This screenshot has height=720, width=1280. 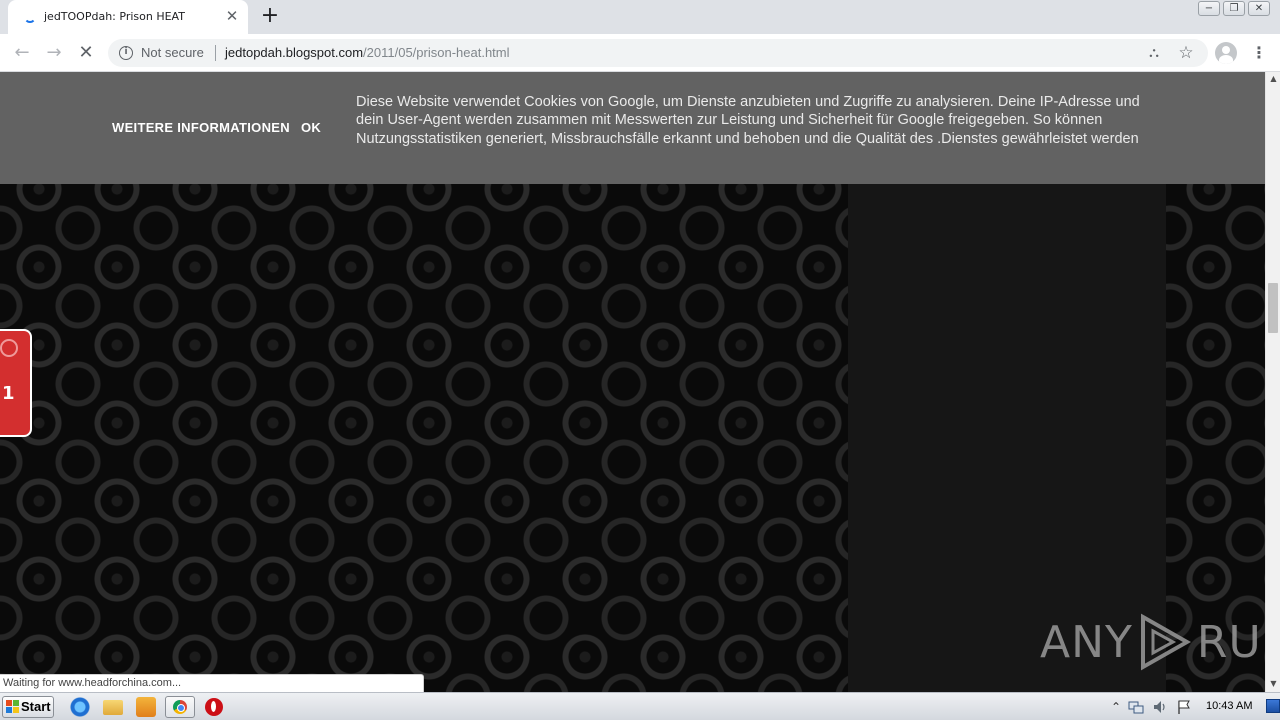 What do you see at coordinates (1229, 706) in the screenshot?
I see `taskbar-clock: 10:43 AM` at bounding box center [1229, 706].